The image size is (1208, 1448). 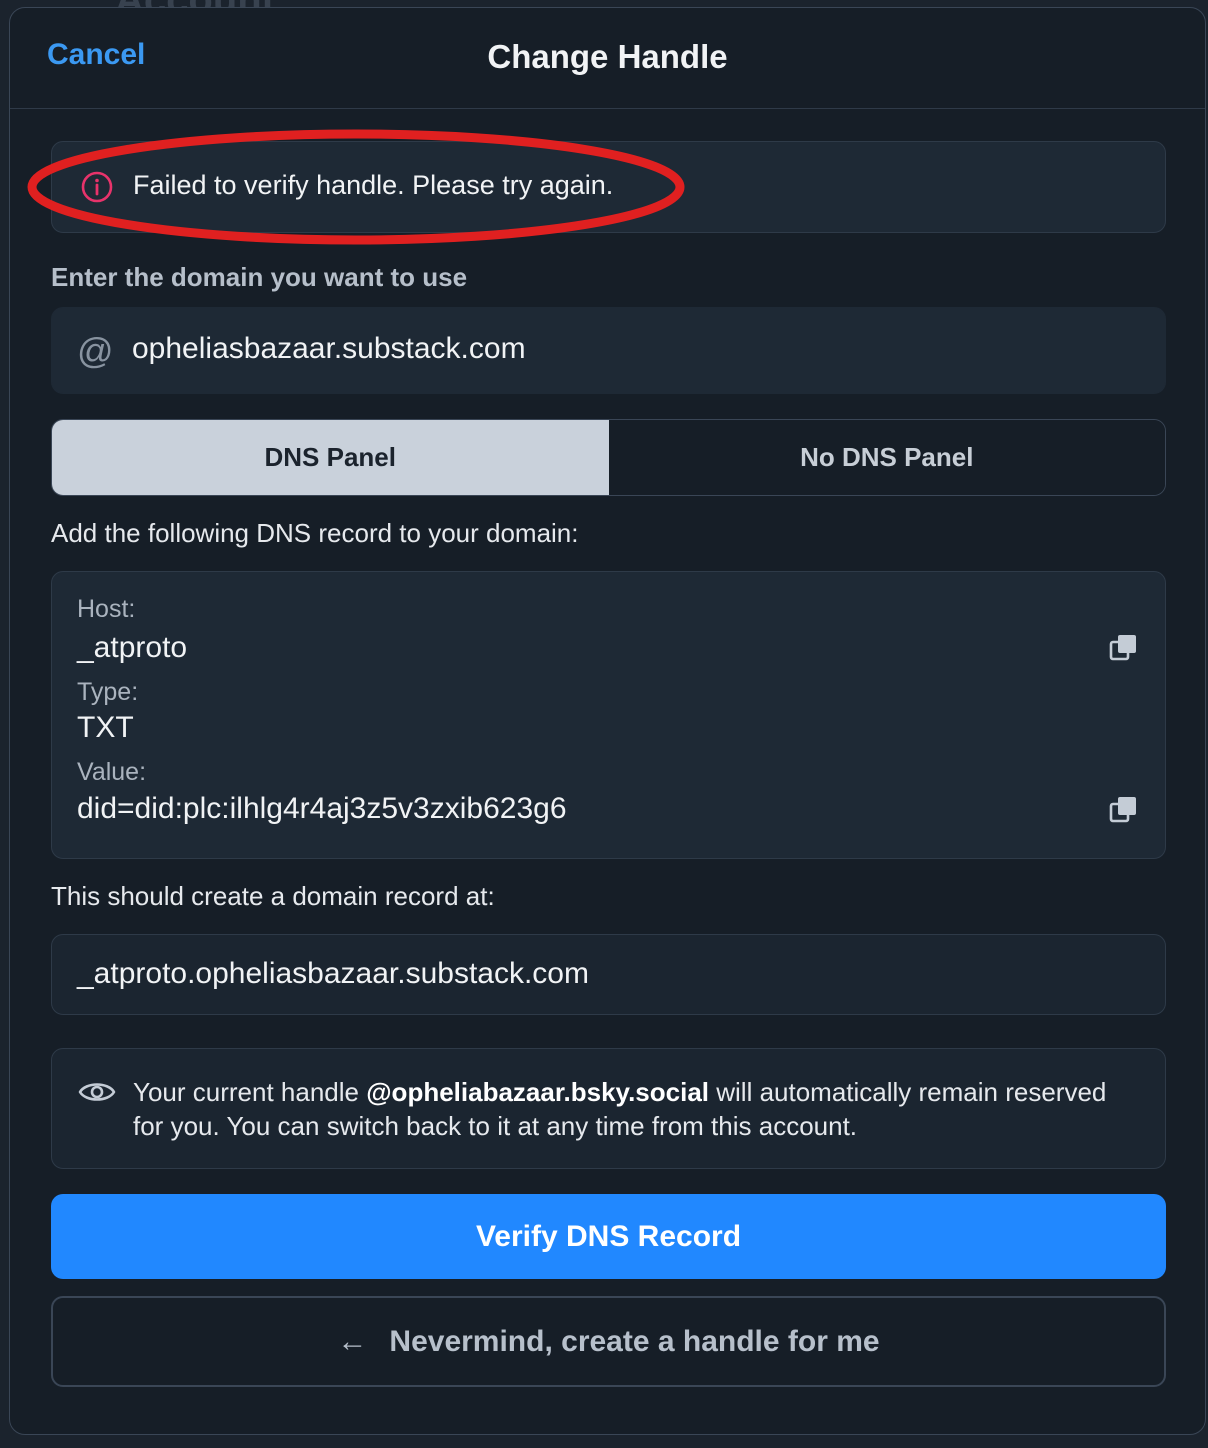 What do you see at coordinates (95, 350) in the screenshot?
I see `at-icon: @` at bounding box center [95, 350].